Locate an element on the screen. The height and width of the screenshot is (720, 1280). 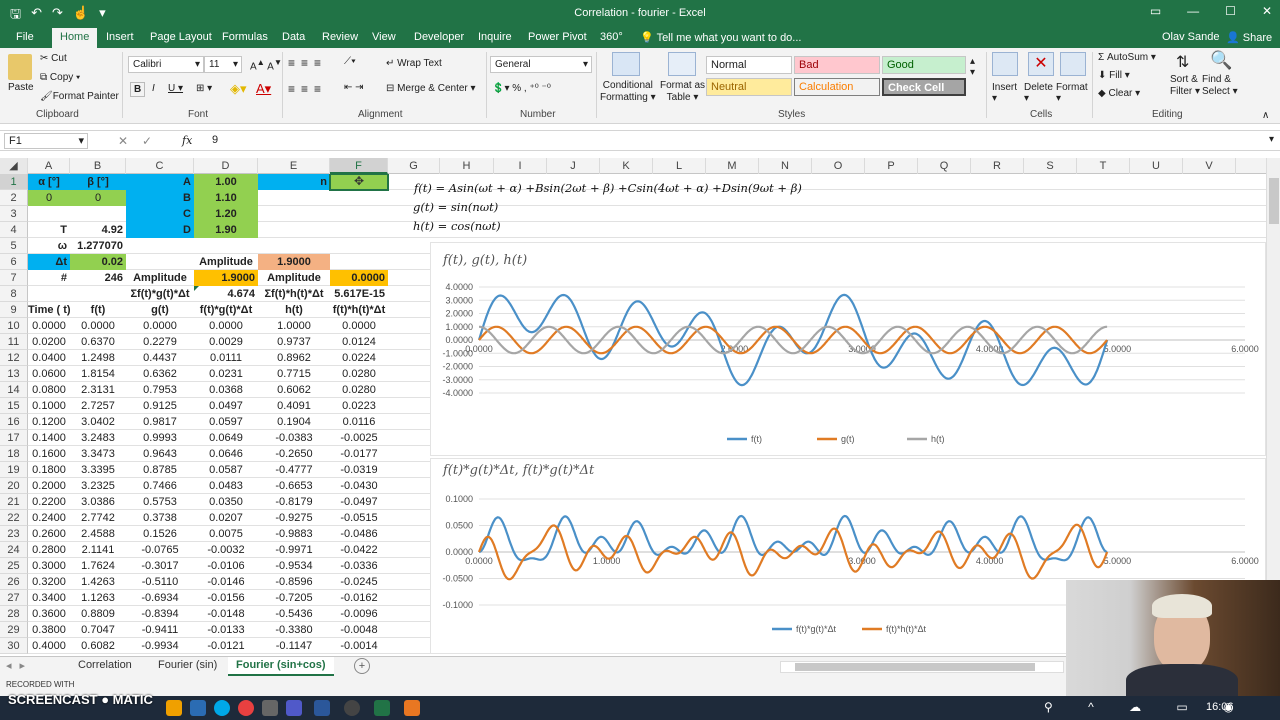
cancel-enter-icons: ✕✓ is located at coordinates (142, 141).